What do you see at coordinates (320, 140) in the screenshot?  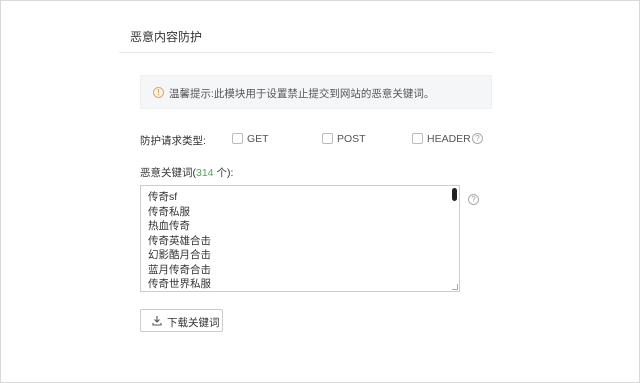 I see `request-types-row: 防护请求类型: GET POST HEADER ?` at bounding box center [320, 140].